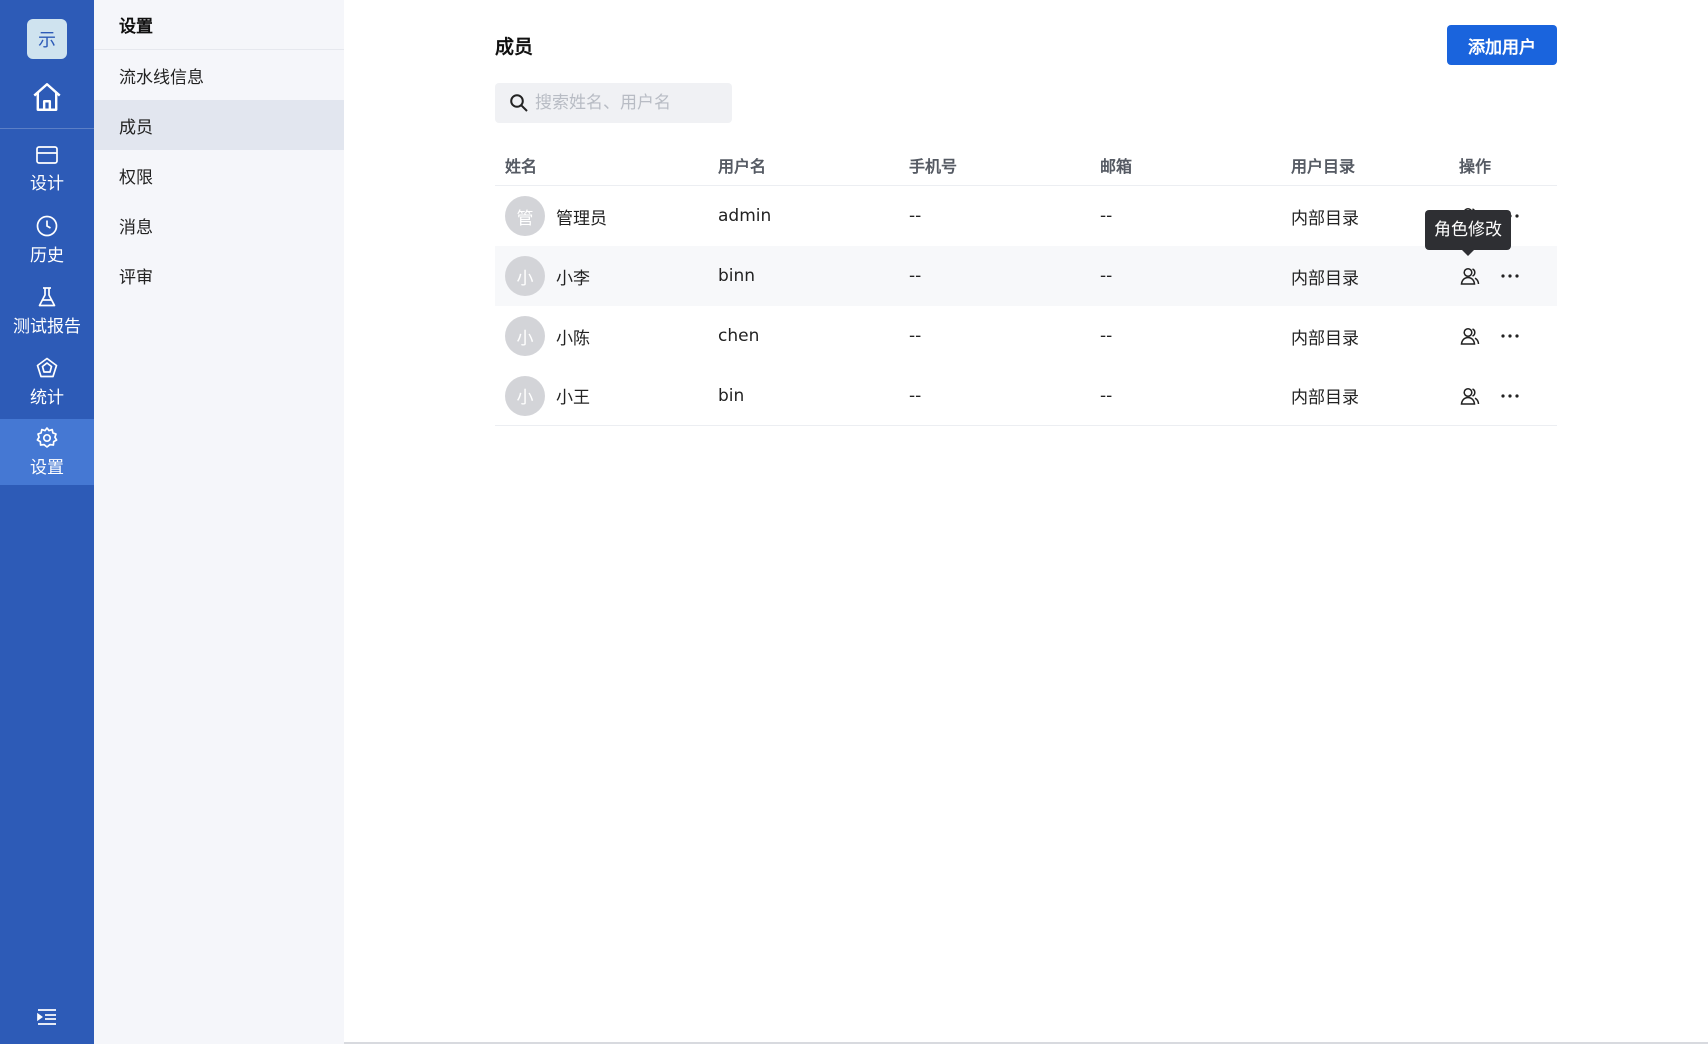  I want to click on table-row: 小 小陈 chen -- -- 内部目录, so click(1026, 336).